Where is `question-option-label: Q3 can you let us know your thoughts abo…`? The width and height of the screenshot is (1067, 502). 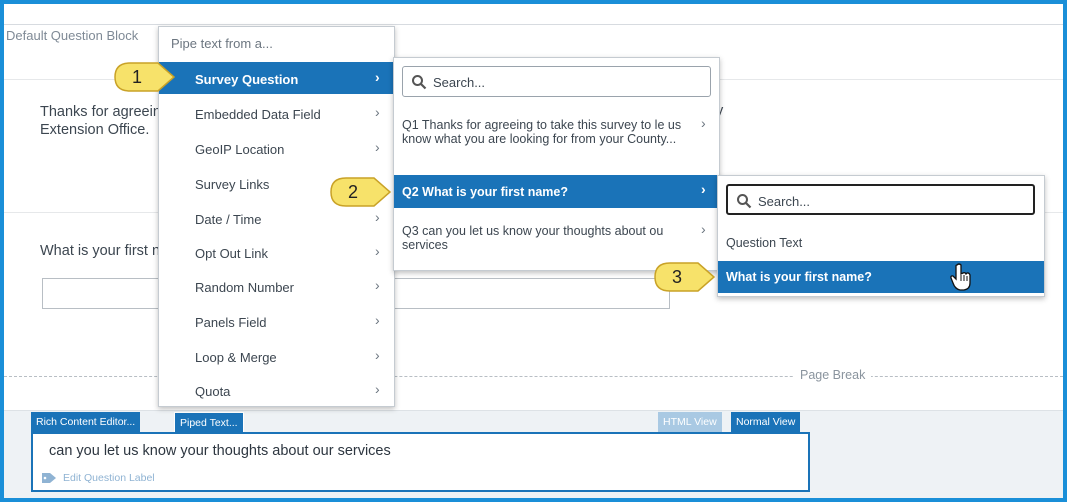 question-option-label: Q3 can you let us know your thoughts abo… is located at coordinates (533, 238).